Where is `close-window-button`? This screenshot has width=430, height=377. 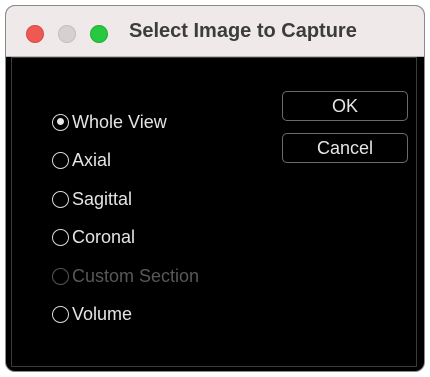 close-window-button is located at coordinates (35, 34).